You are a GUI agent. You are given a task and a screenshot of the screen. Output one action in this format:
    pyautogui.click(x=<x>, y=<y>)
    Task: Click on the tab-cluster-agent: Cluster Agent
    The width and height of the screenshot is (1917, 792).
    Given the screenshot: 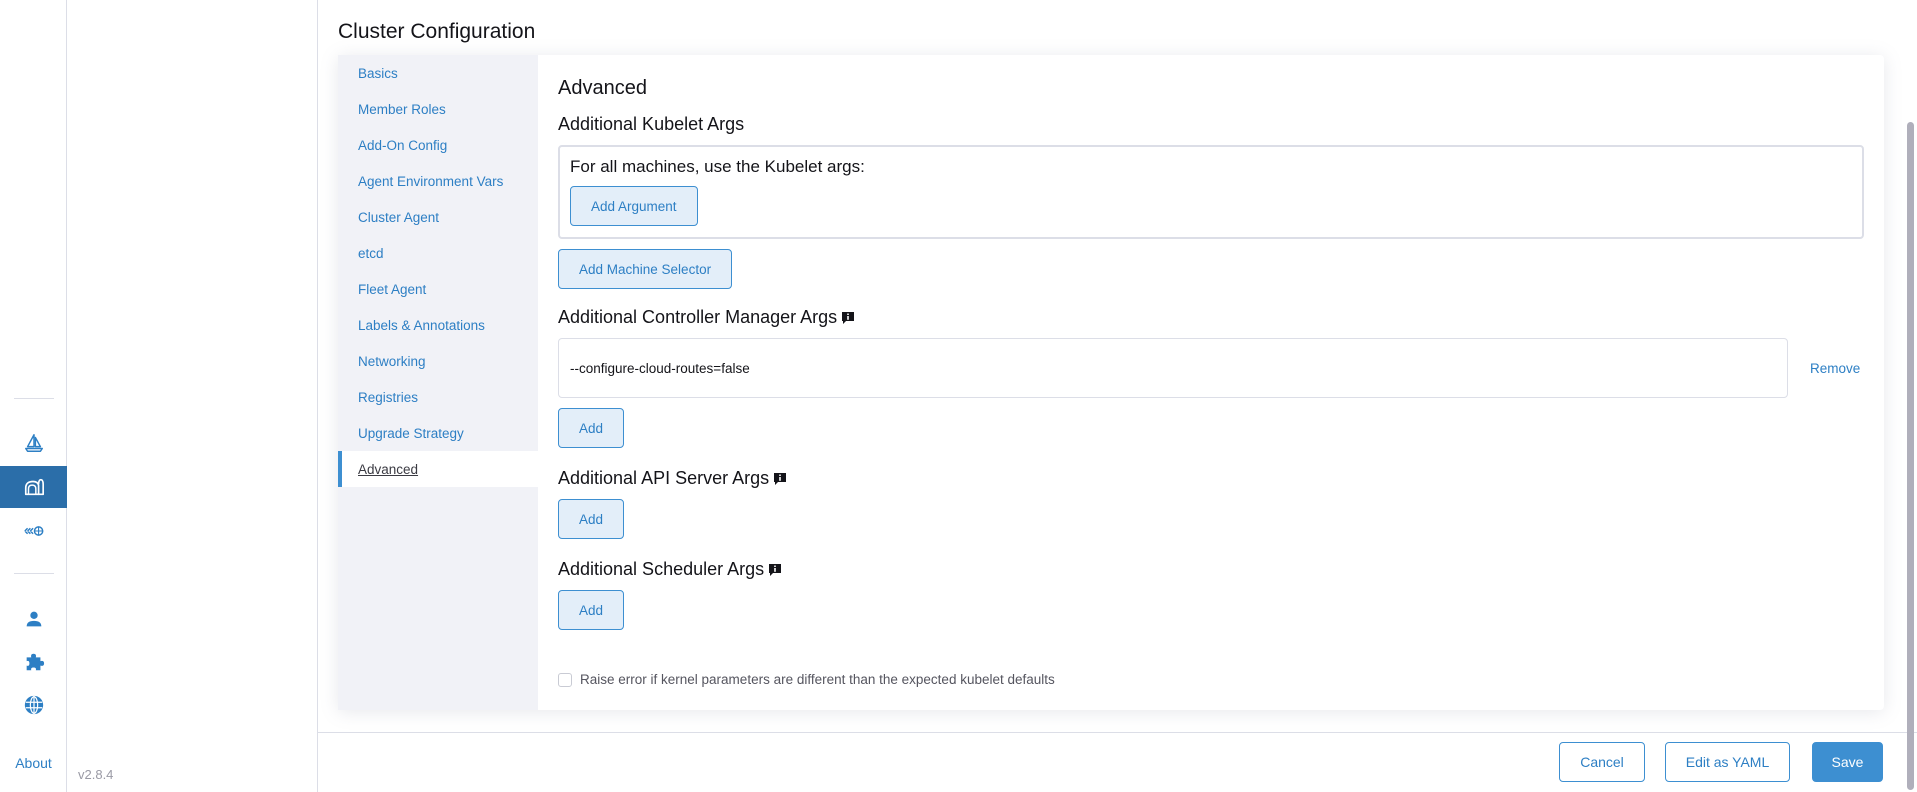 What is the action you would take?
    pyautogui.click(x=438, y=217)
    